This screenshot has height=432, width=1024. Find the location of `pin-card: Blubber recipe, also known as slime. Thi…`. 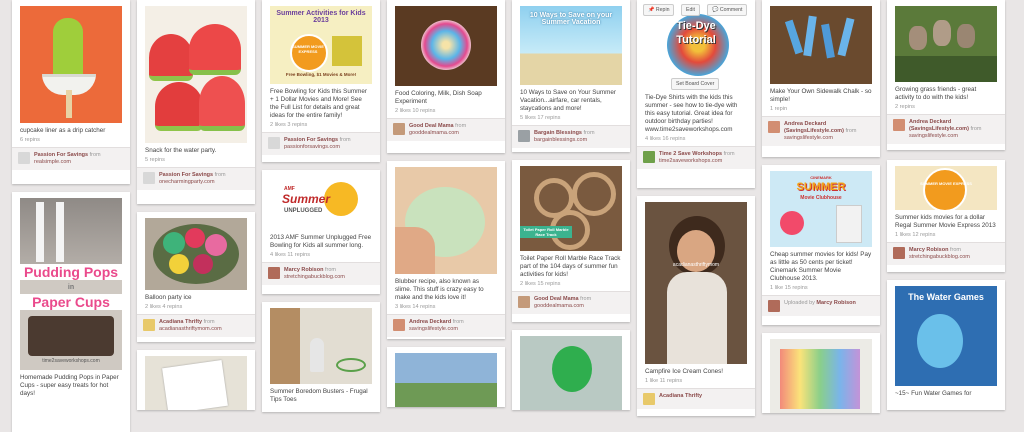

pin-card: Blubber recipe, also known as slime. Thi… is located at coordinates (446, 250).